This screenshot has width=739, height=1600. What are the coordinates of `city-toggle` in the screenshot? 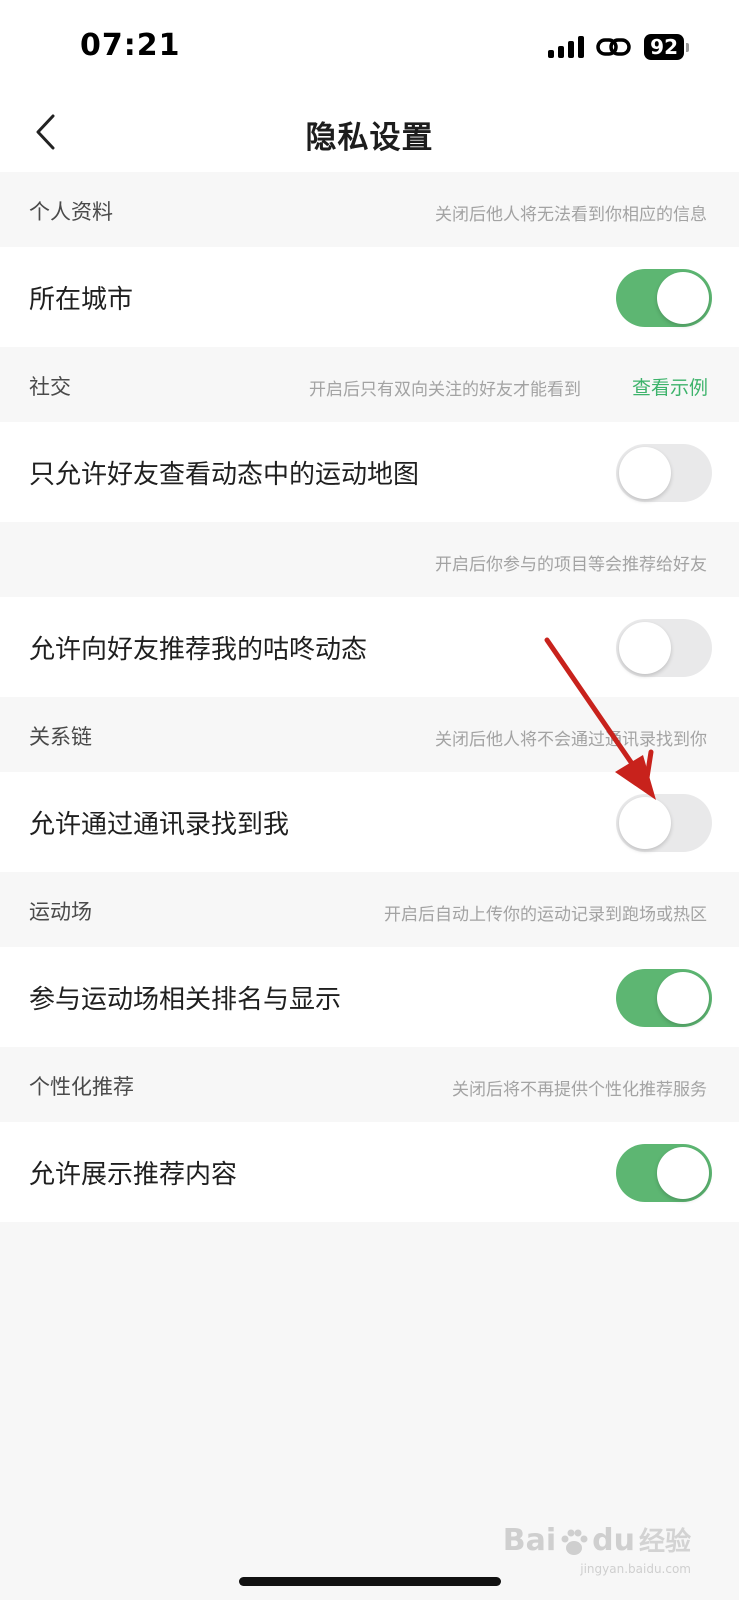 It's located at (664, 298).